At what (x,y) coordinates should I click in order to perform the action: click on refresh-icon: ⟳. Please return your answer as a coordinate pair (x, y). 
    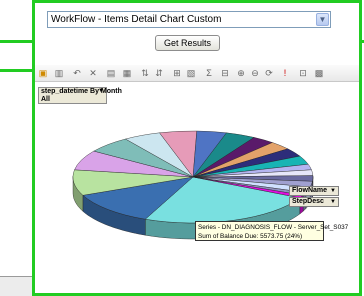
    Looking at the image, I should click on (269, 73).